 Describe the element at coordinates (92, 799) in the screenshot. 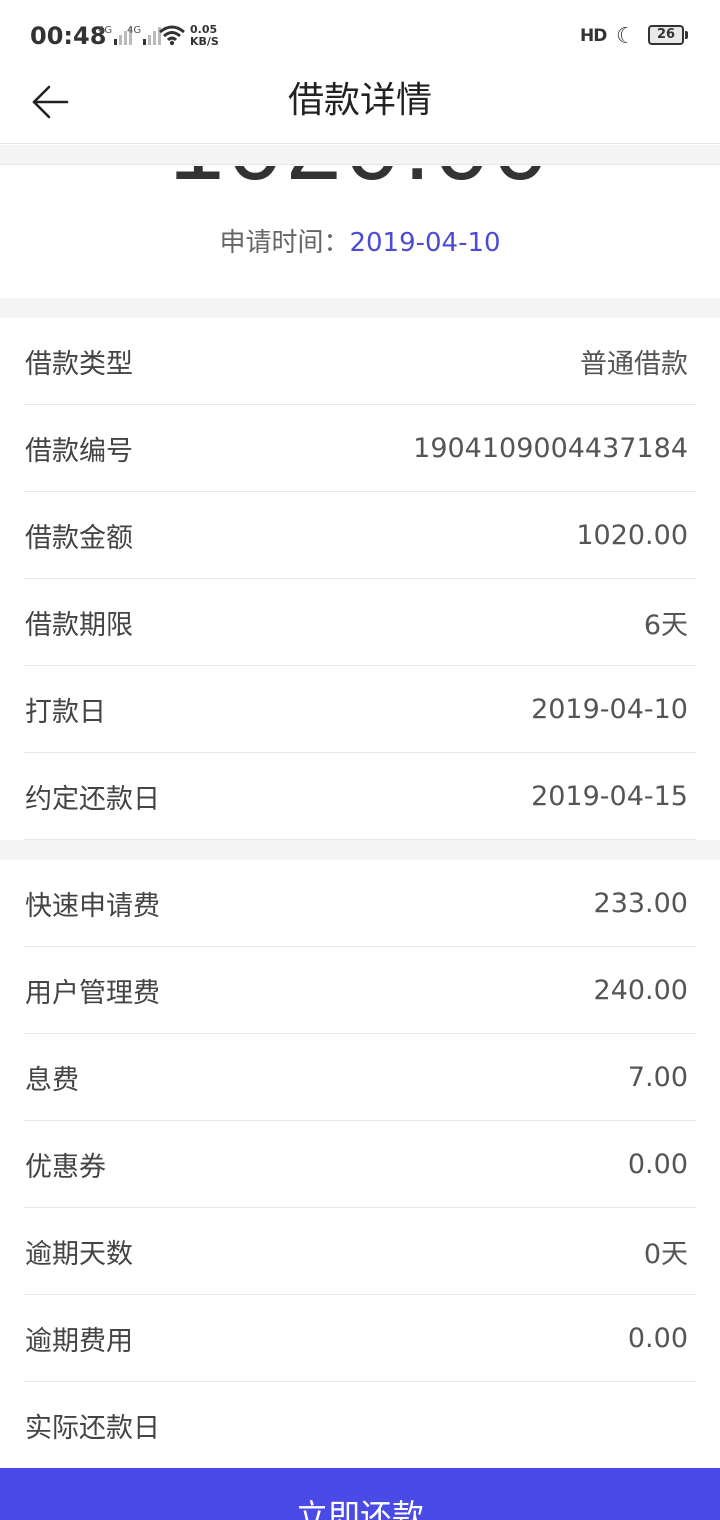

I see `row-label: 约定还款日` at that location.